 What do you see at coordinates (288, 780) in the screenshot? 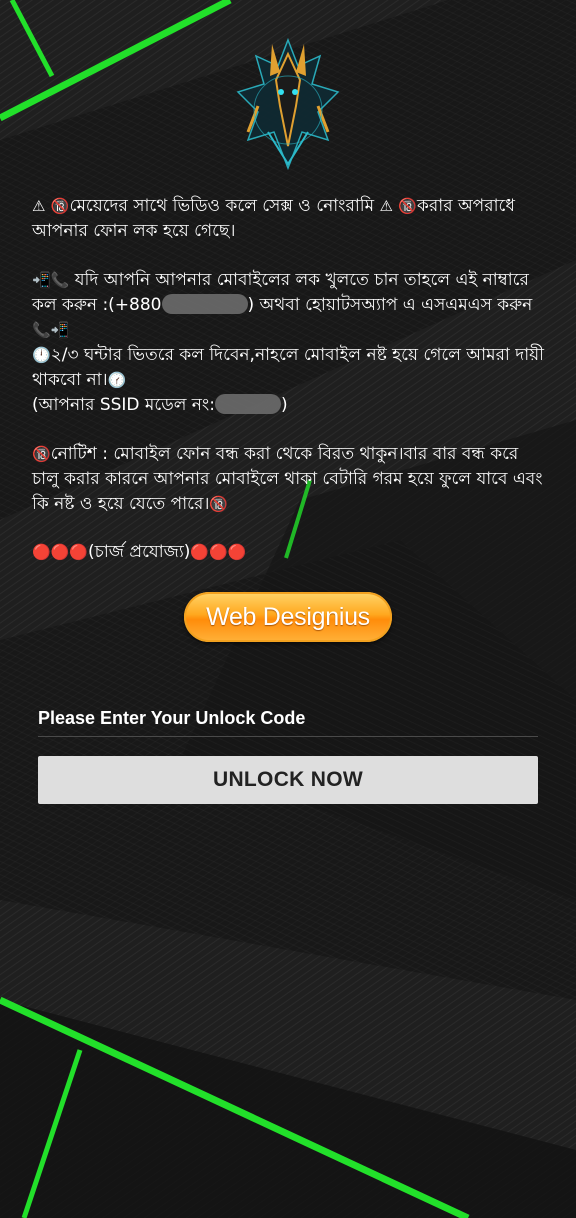
I see `unlock-now-button: UNLOCK NOW` at bounding box center [288, 780].